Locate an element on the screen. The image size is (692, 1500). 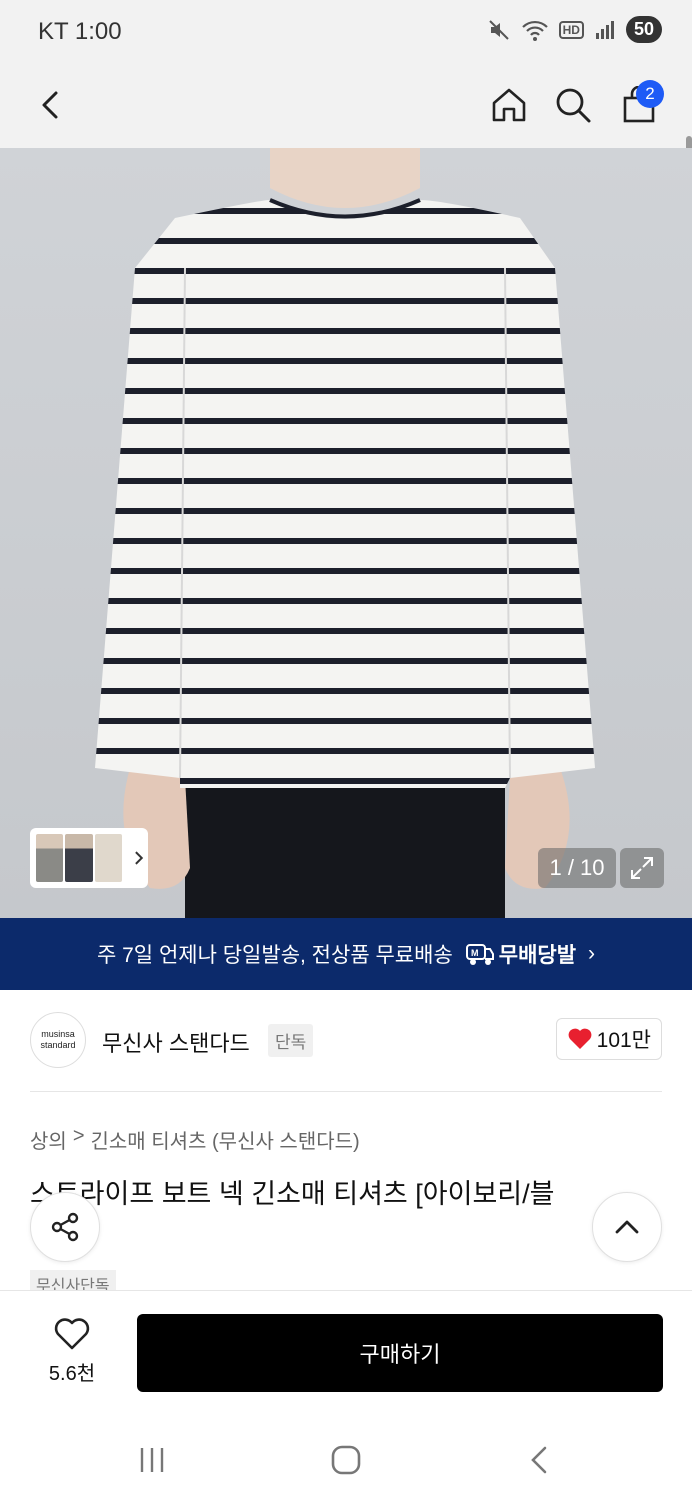
cart-button: 2 is located at coordinates (639, 105).